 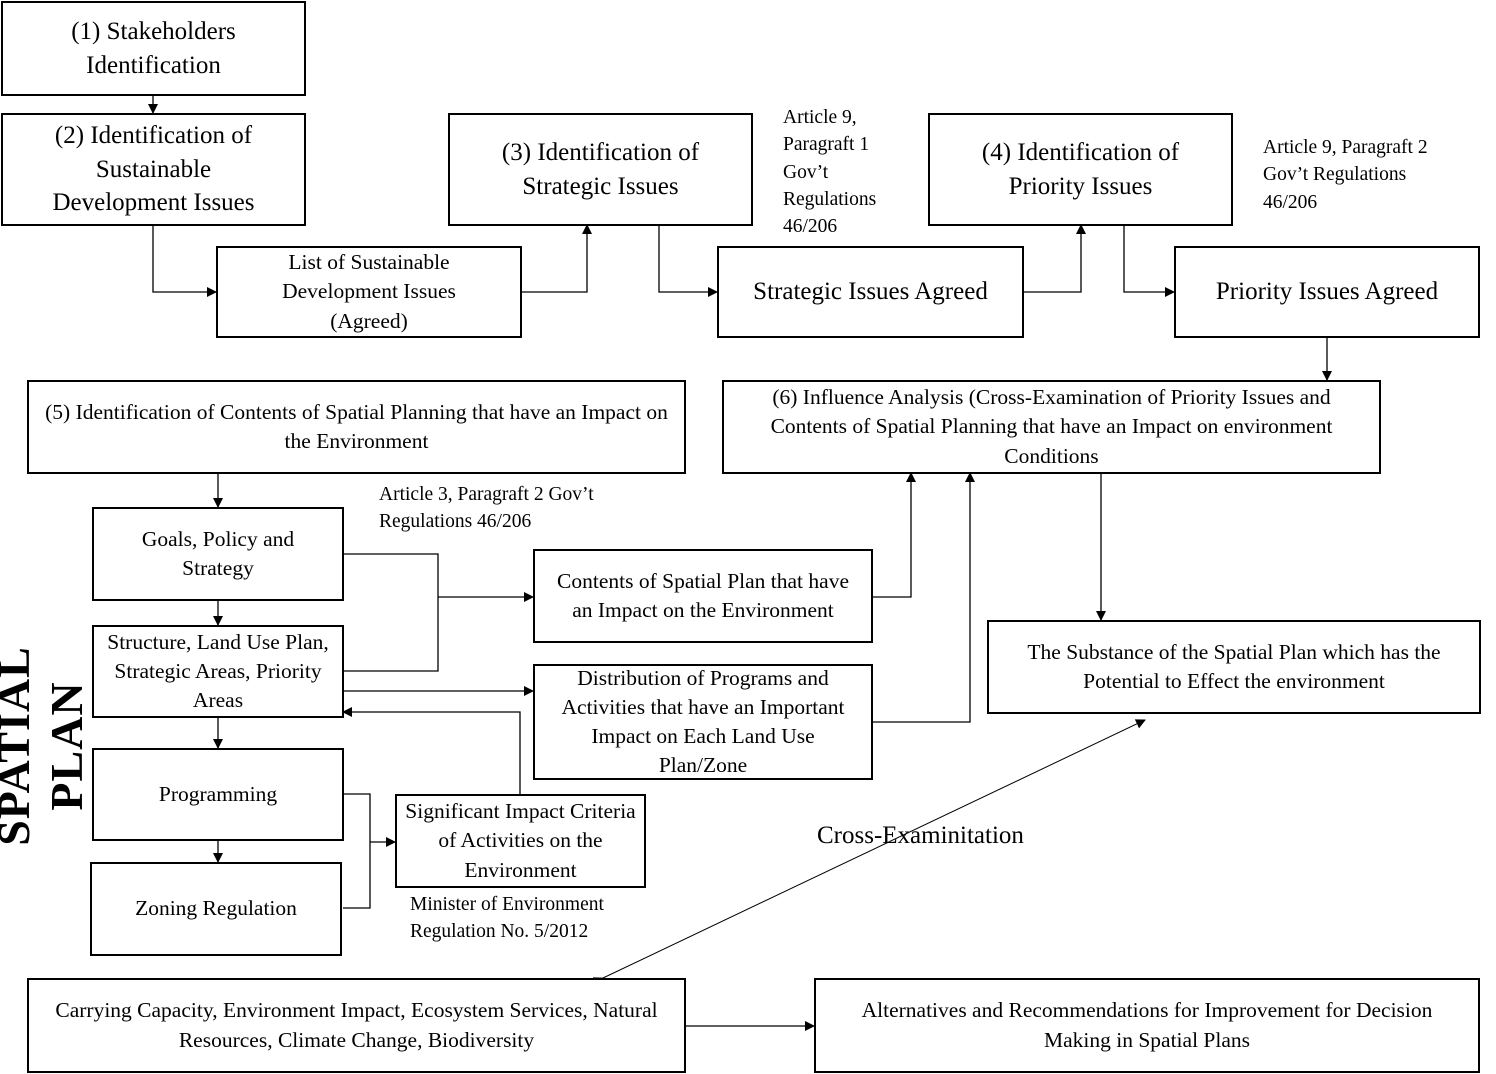 I want to click on box-text: Programming, so click(x=218, y=793).